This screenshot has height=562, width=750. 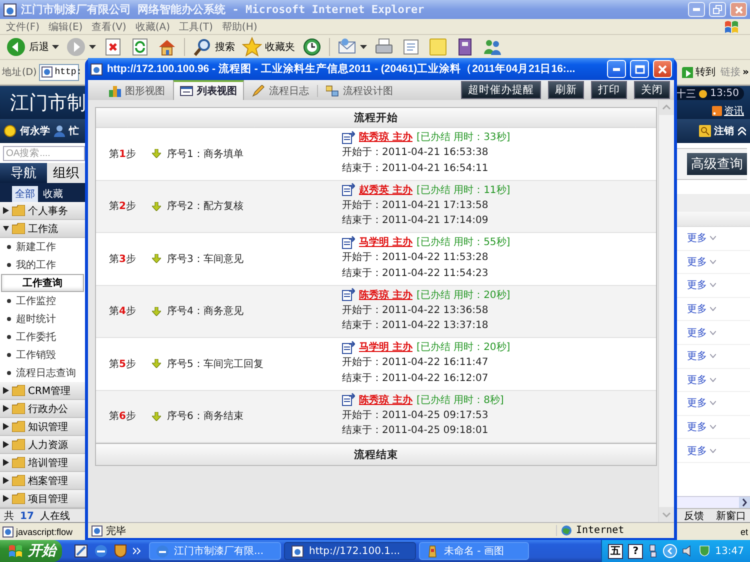 I want to click on menu-item: 帮助(H), so click(x=241, y=27).